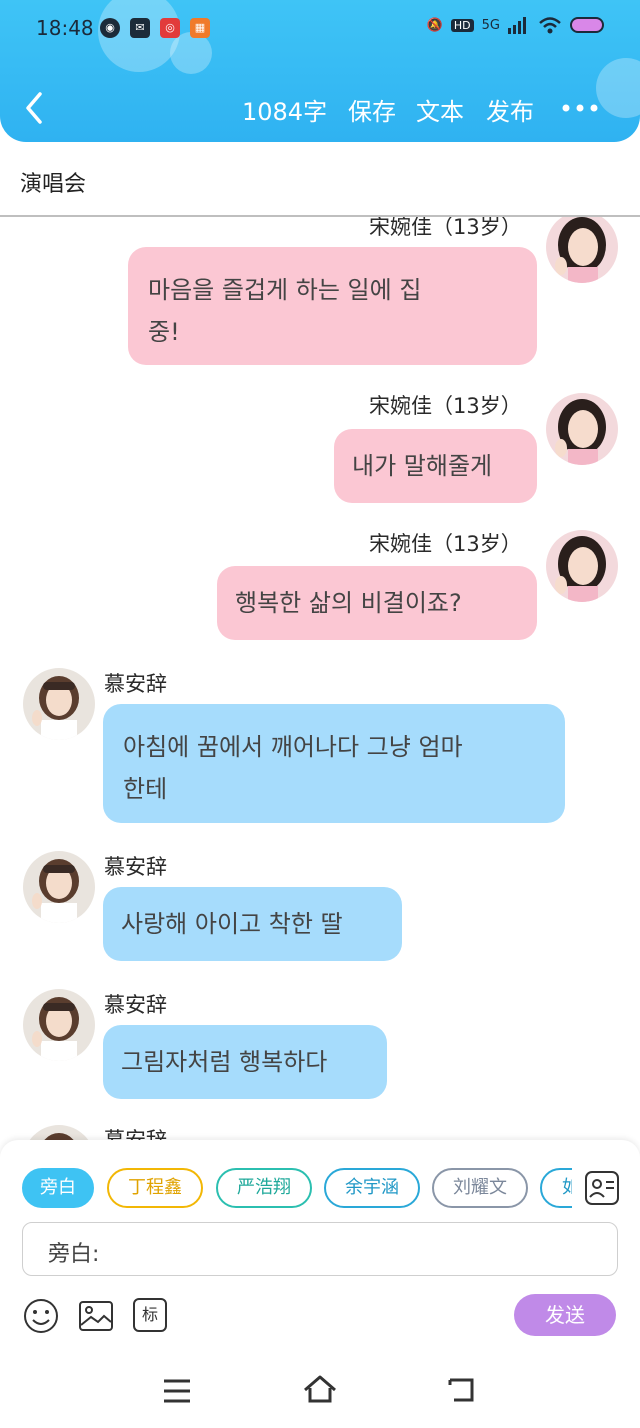 The width and height of the screenshot is (640, 1428). I want to click on message-line: 한테, so click(145, 789).